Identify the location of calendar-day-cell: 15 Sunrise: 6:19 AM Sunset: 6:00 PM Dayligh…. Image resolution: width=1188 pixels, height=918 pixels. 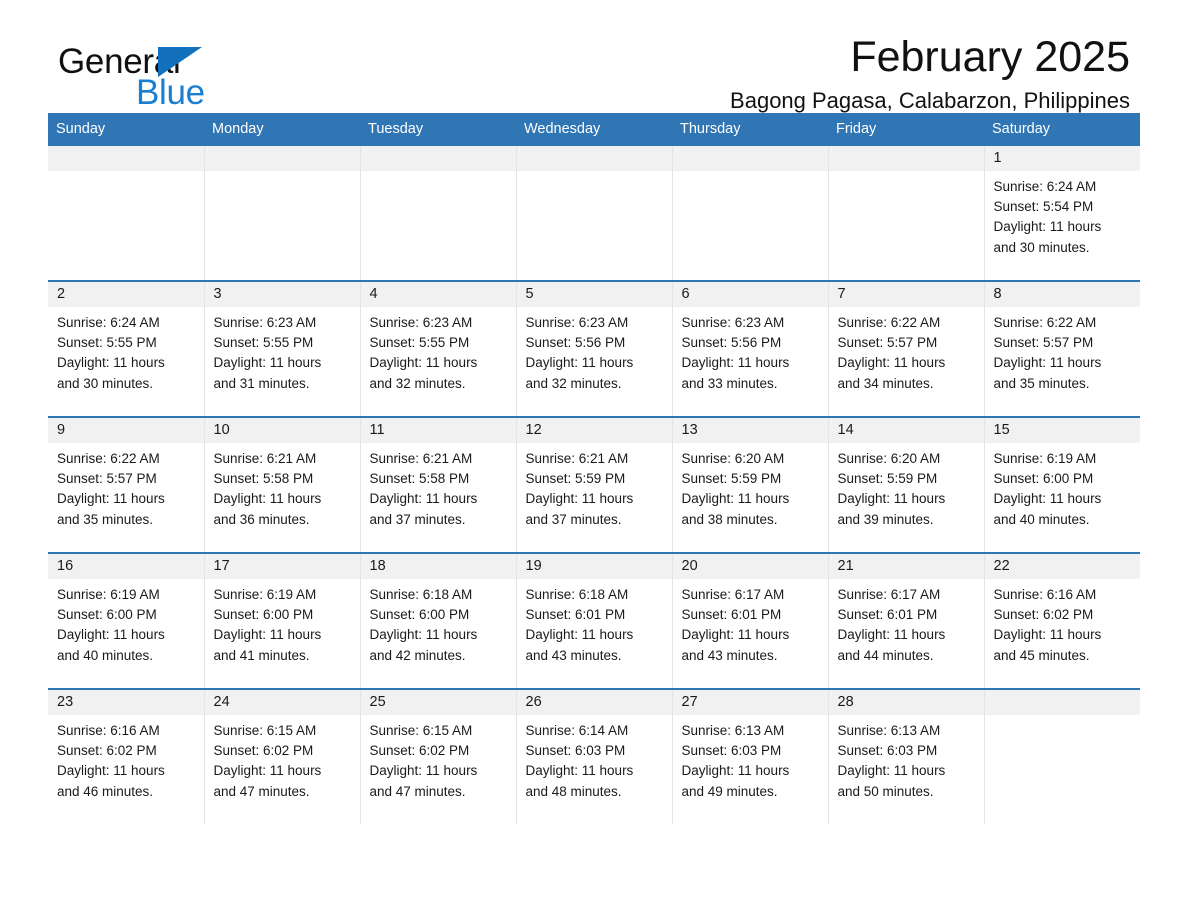
(1062, 484).